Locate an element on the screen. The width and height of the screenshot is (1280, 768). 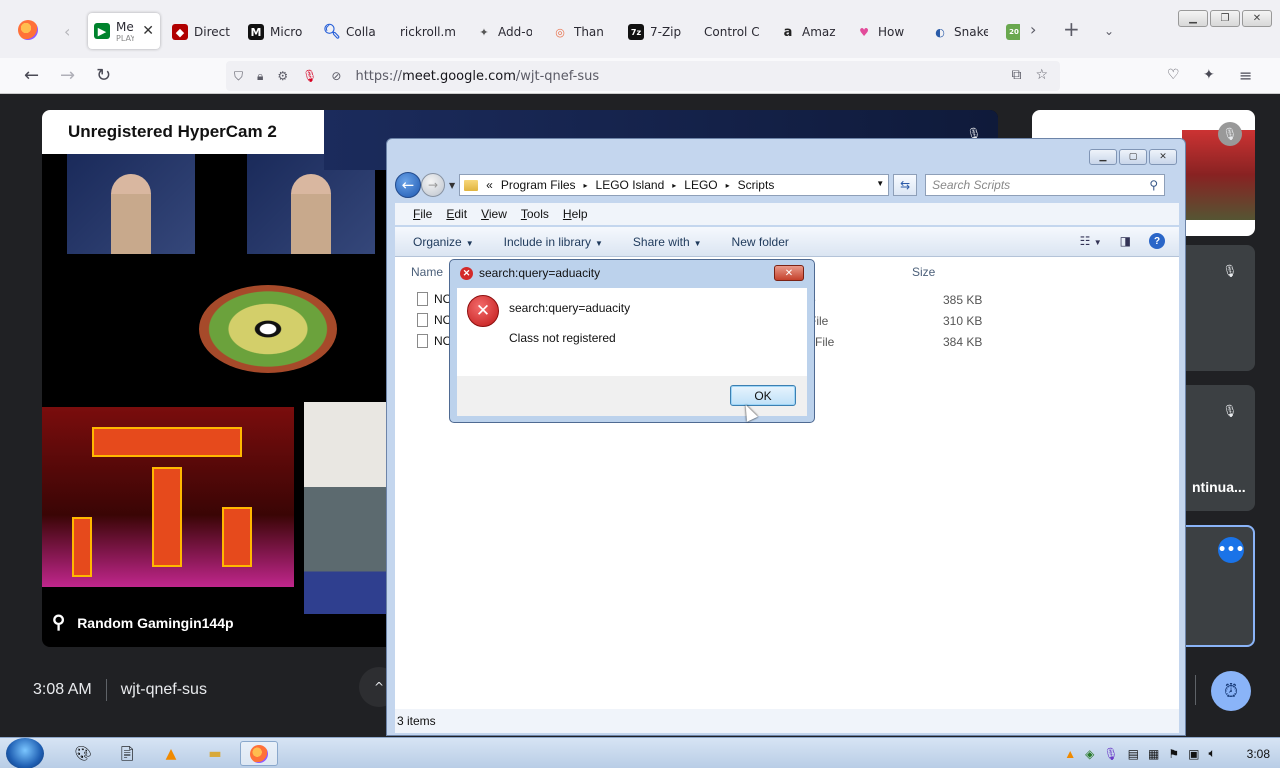
tab-micro: M Micro is located at coordinates (276, 32).